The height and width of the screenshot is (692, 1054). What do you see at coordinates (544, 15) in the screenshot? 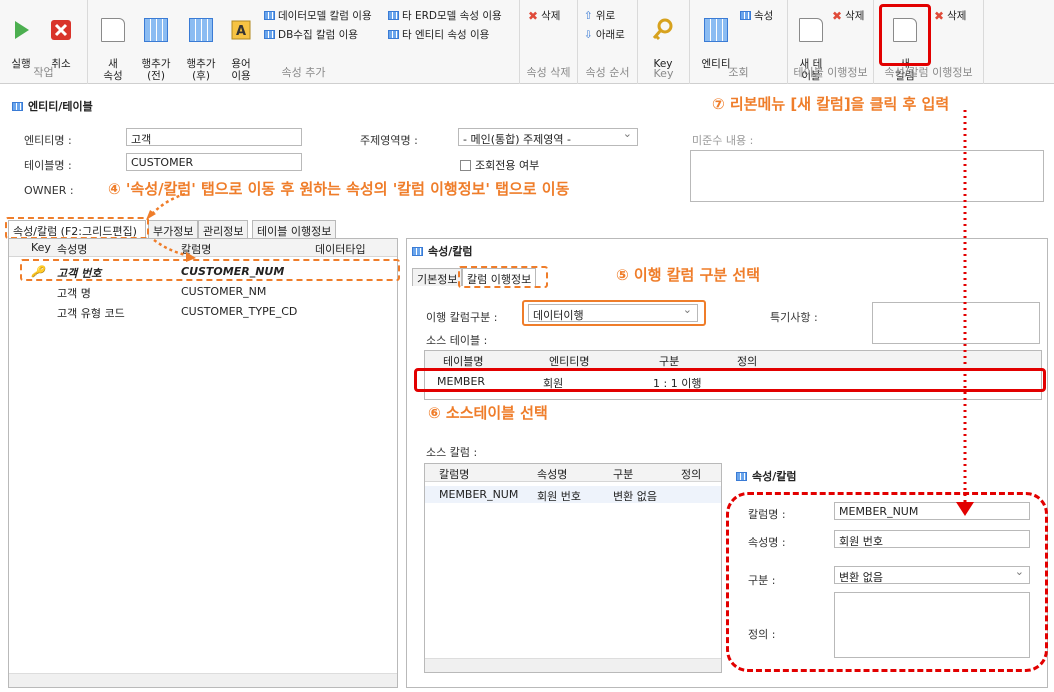
I see `delete-attribute-button: ✖ 삭제` at bounding box center [544, 15].